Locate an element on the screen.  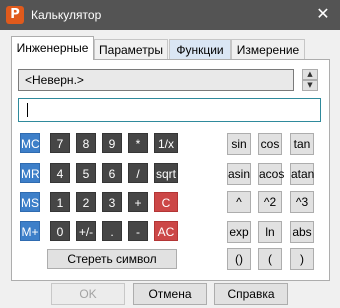
key-1: 1 is located at coordinates (60, 202).